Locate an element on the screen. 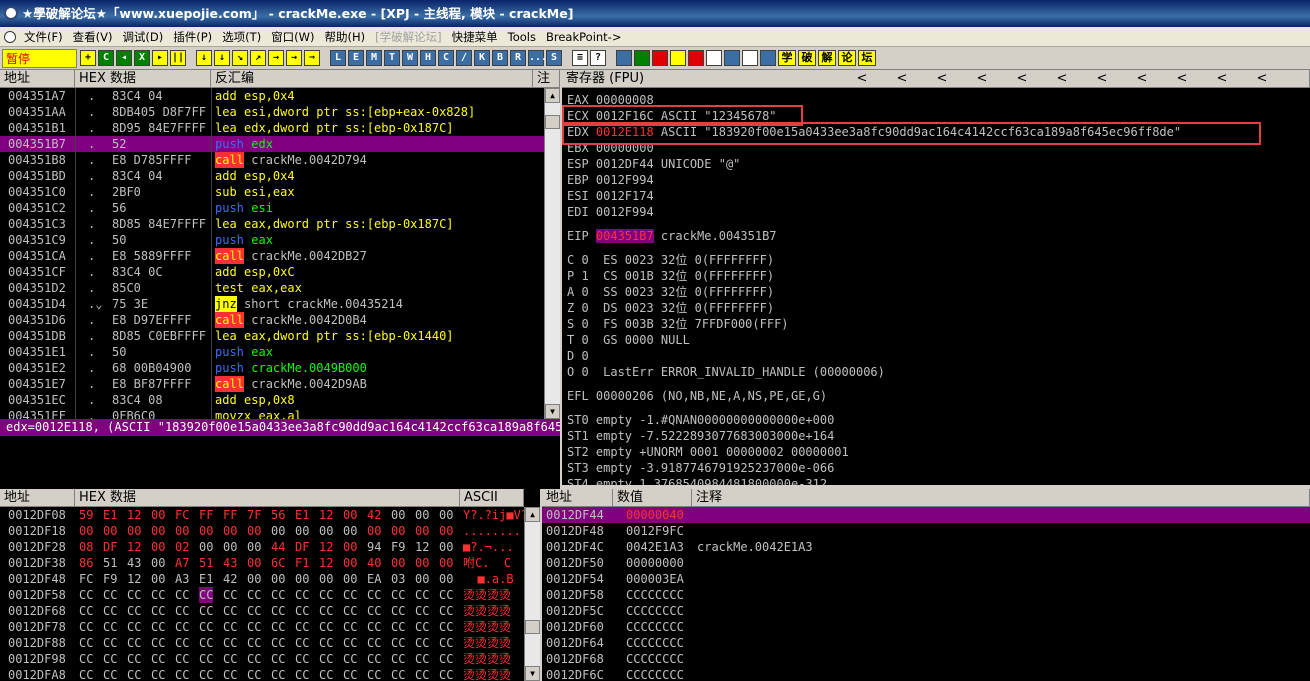  dump-col-ascii: ASCII is located at coordinates (492, 498).